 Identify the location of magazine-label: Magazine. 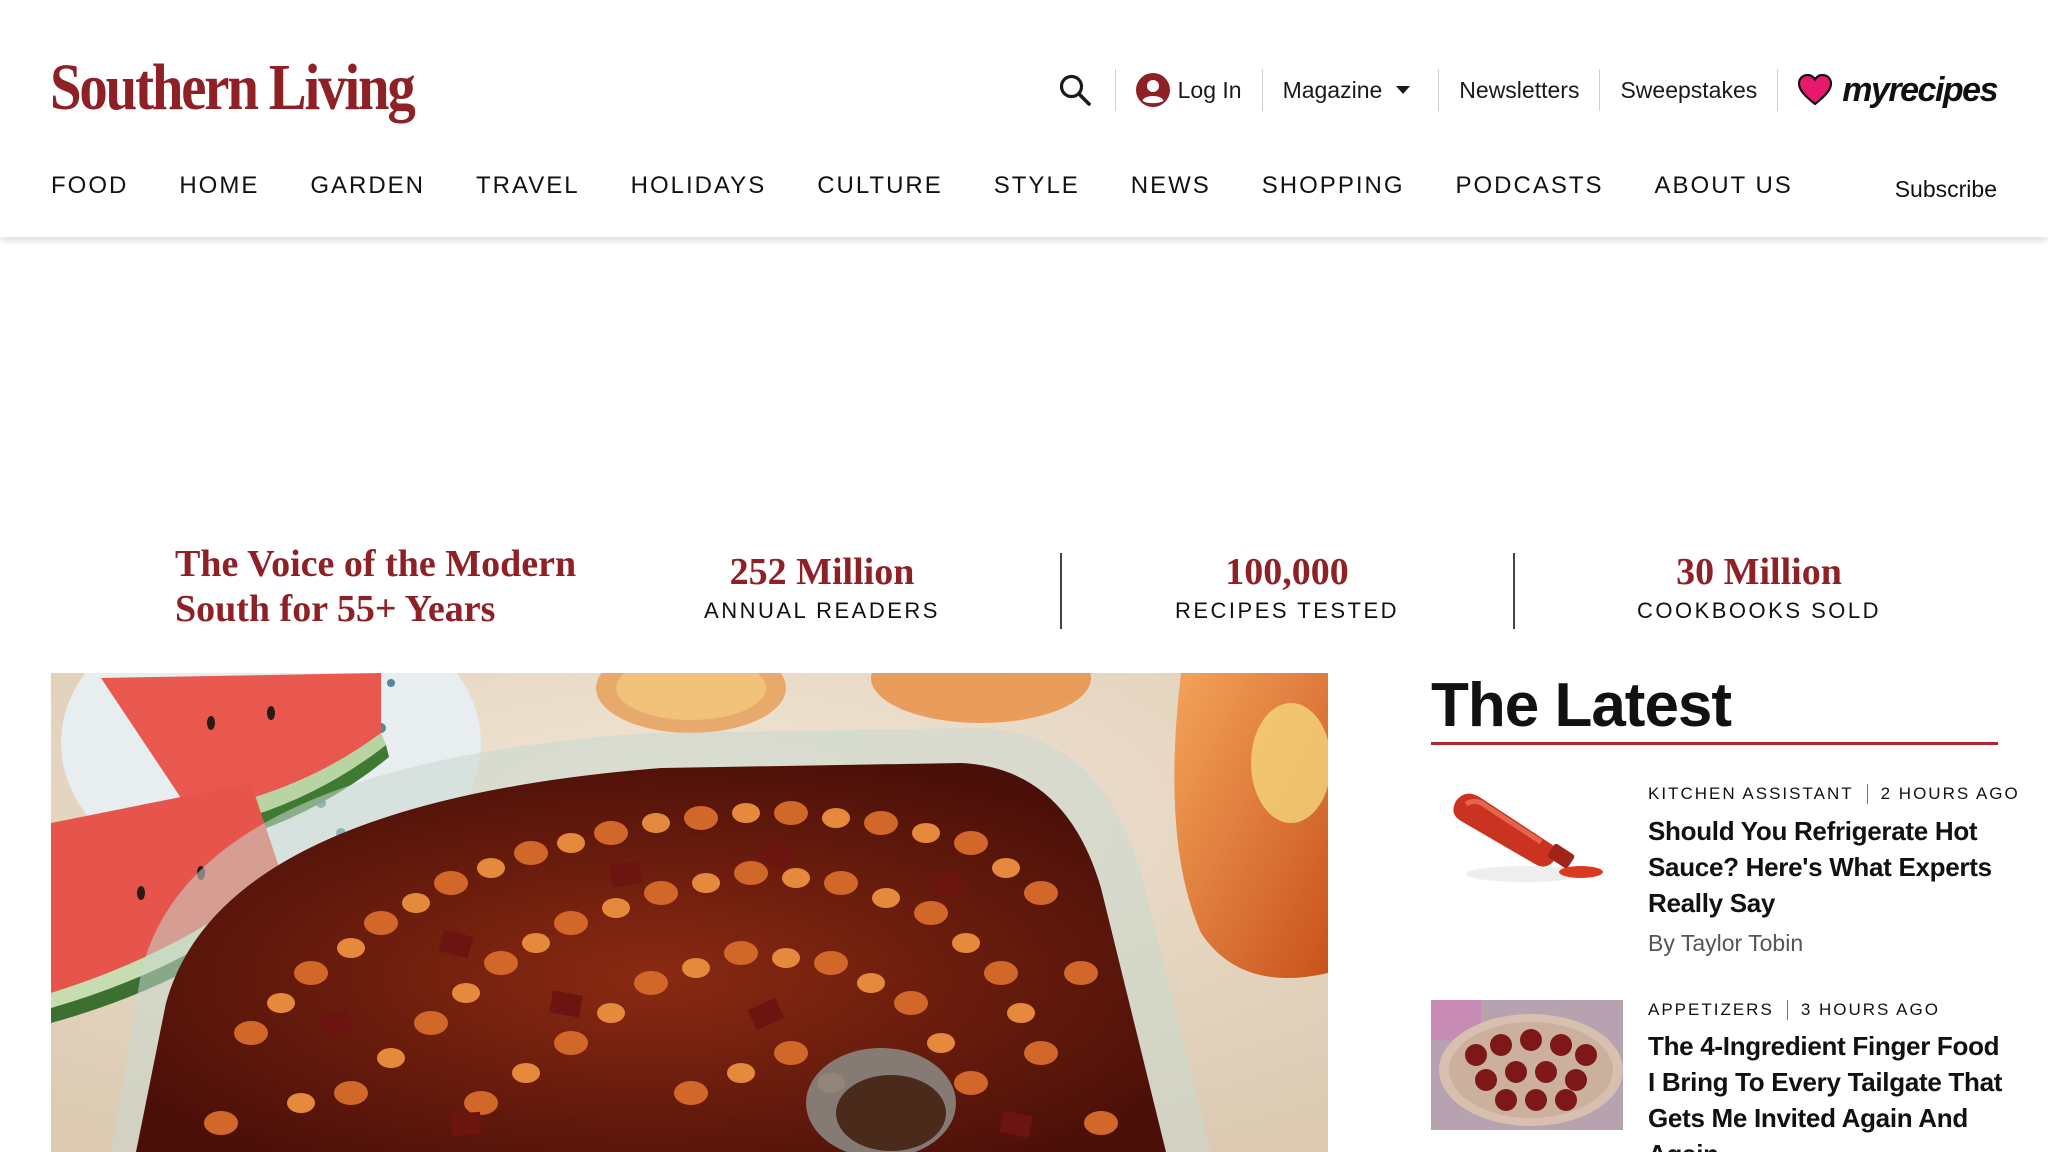
(1332, 89).